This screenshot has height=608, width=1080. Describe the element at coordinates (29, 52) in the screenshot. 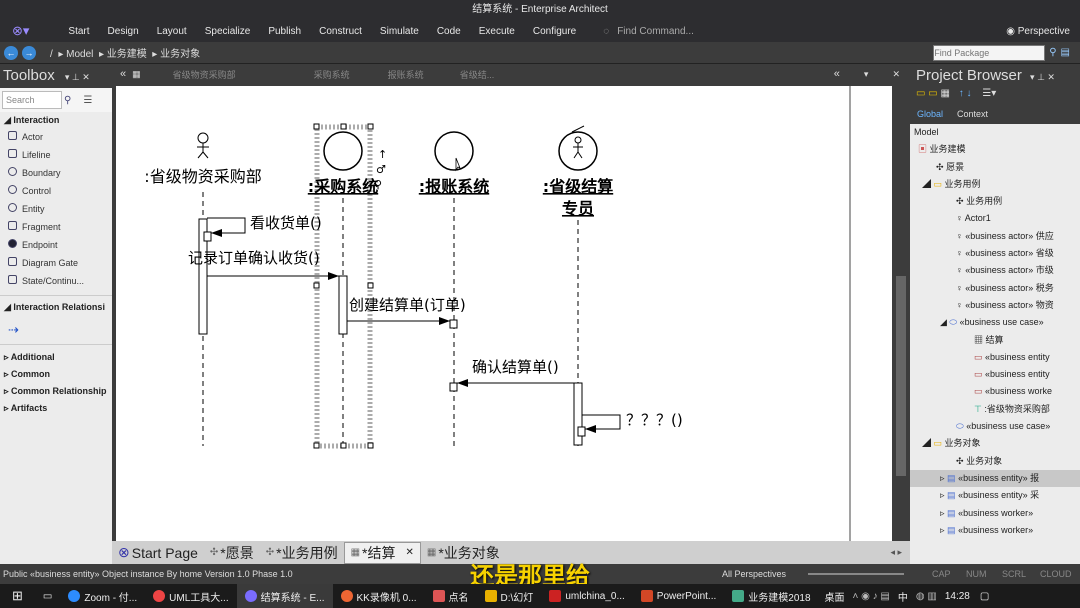

I see `forward-icon: →` at that location.